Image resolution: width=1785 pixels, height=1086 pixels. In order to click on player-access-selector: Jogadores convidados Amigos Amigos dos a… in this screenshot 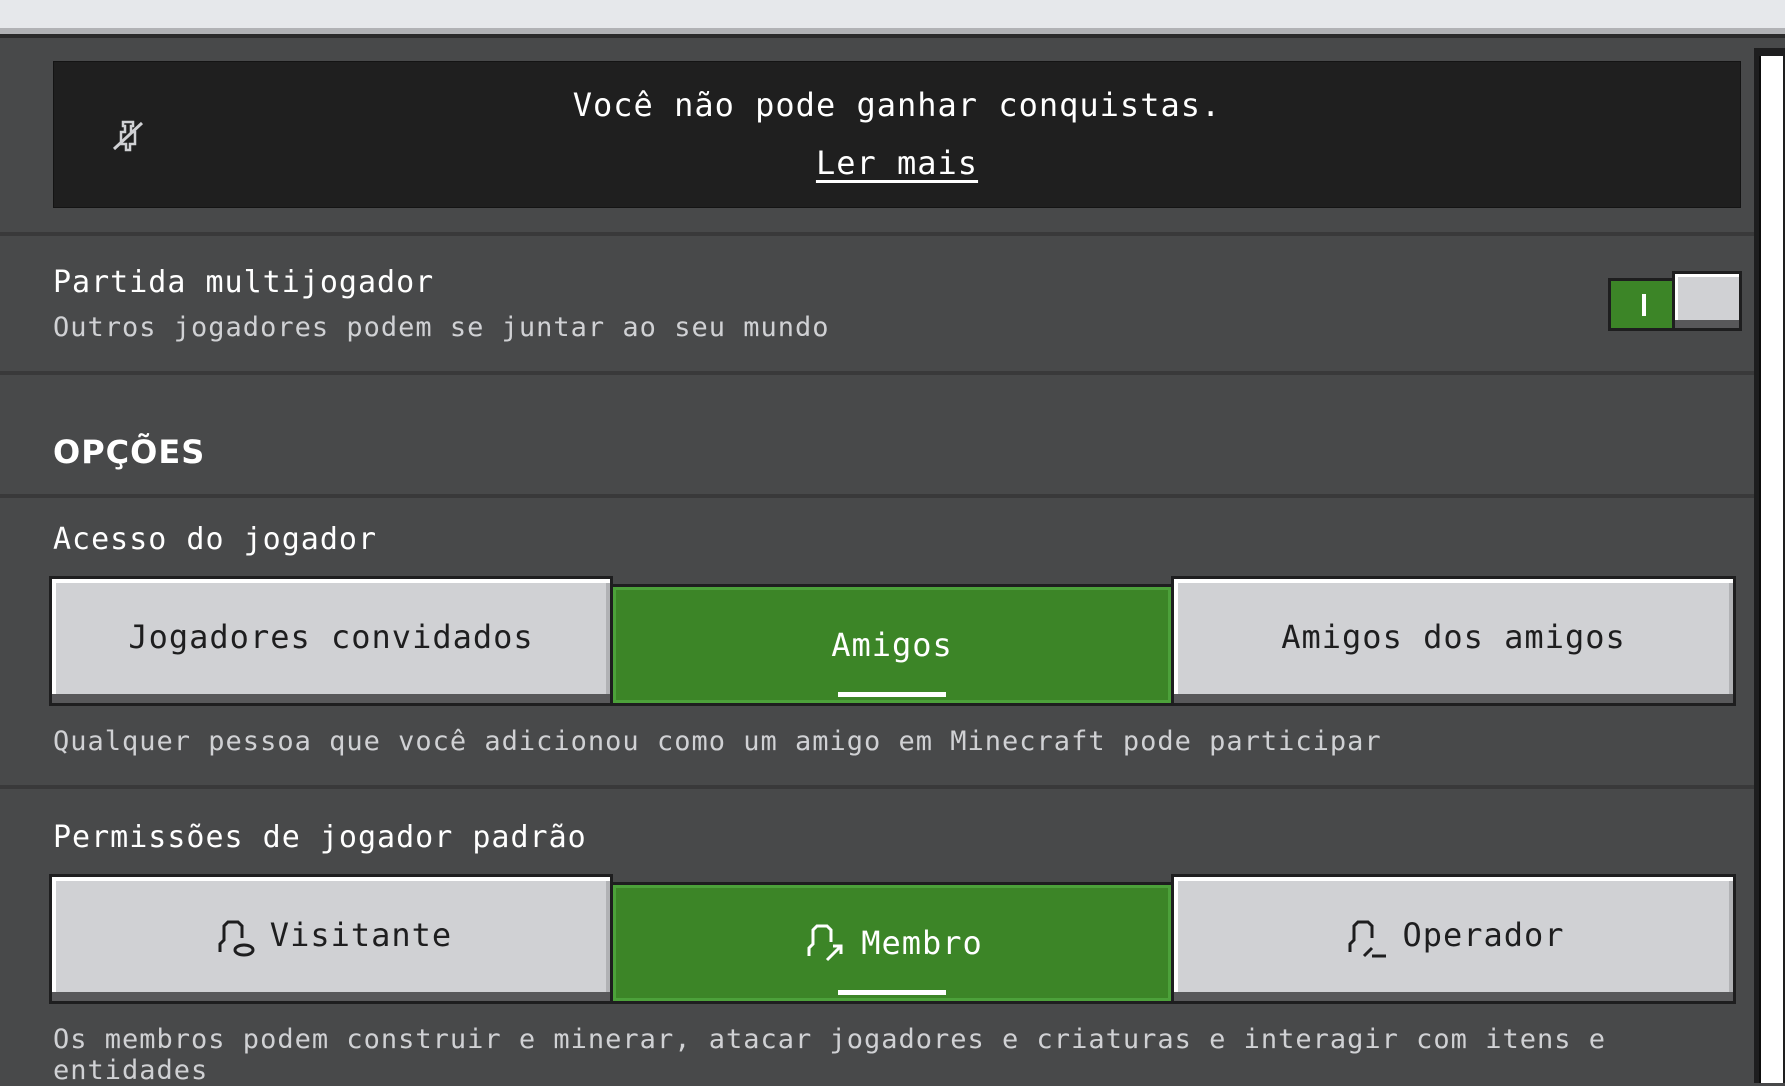, I will do `click(892, 641)`.